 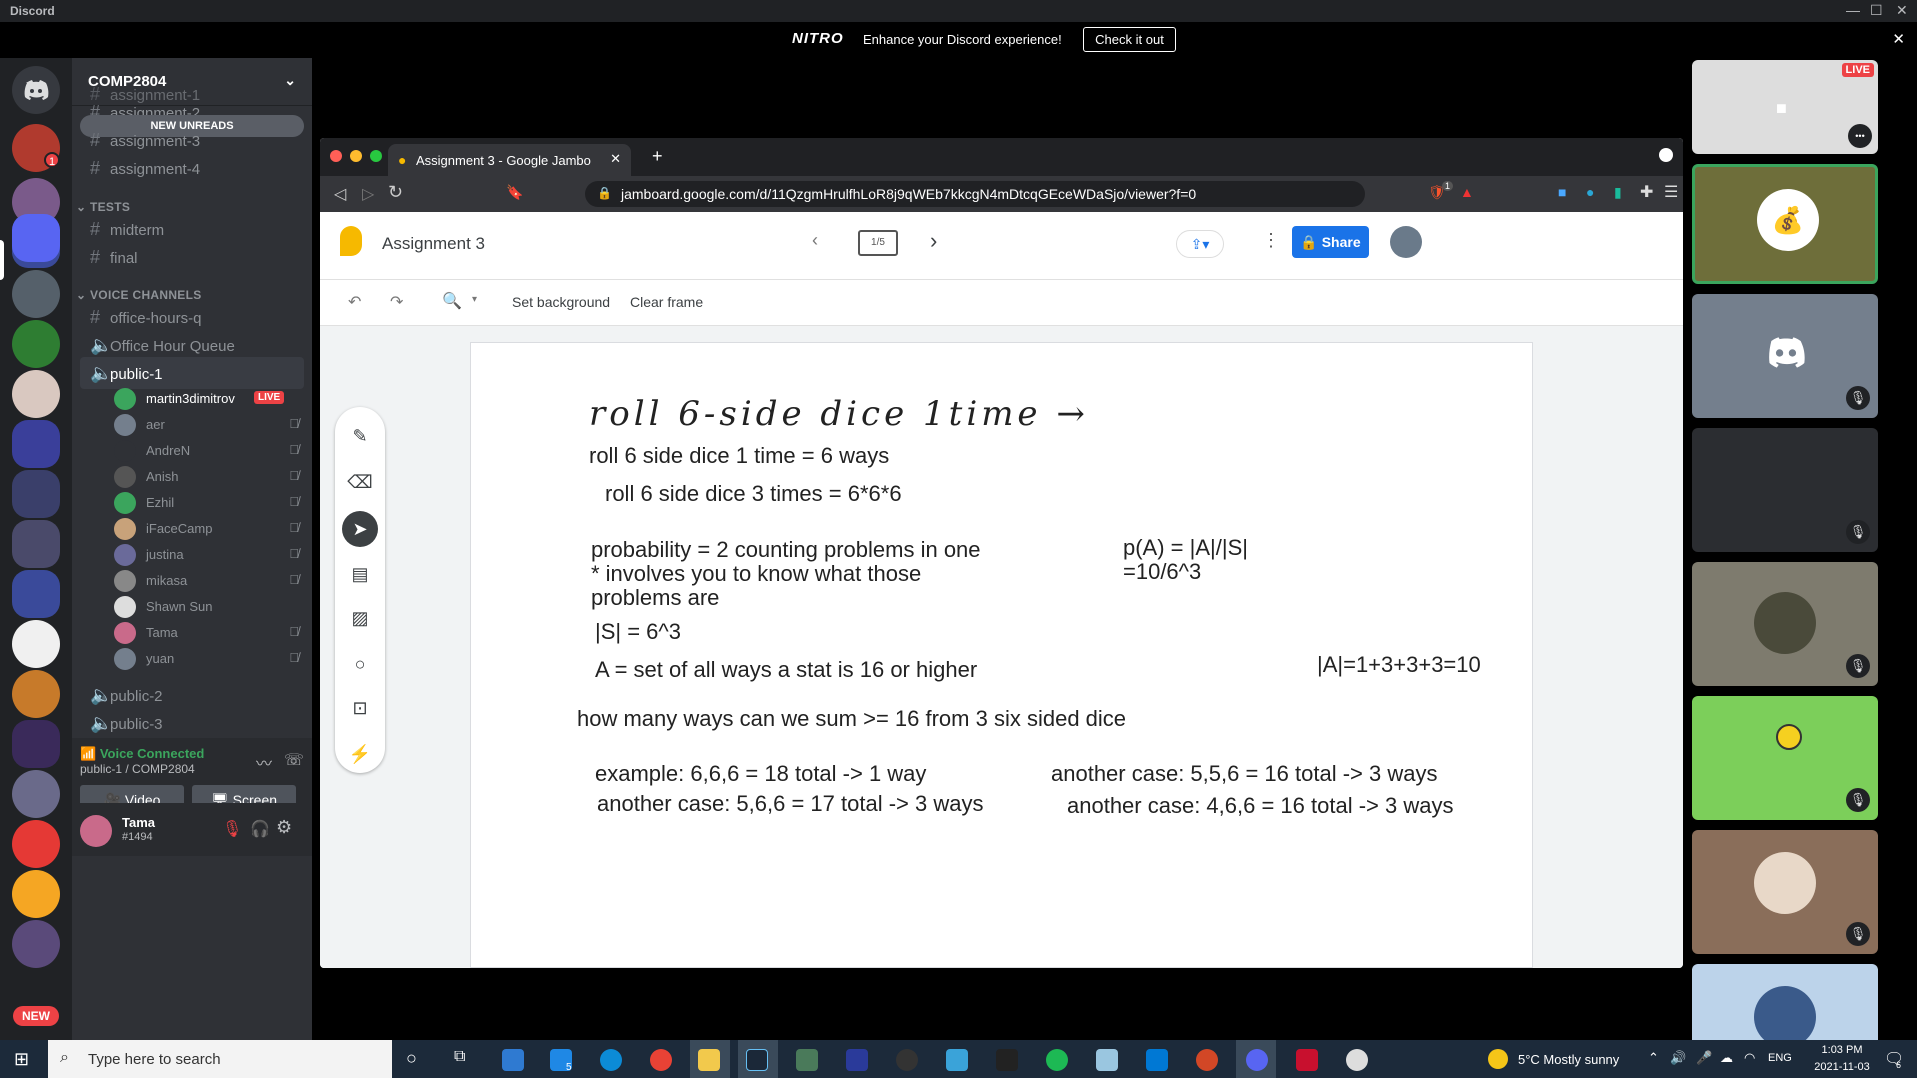 I want to click on discord-taskbar-icon, so click(x=1257, y=1060).